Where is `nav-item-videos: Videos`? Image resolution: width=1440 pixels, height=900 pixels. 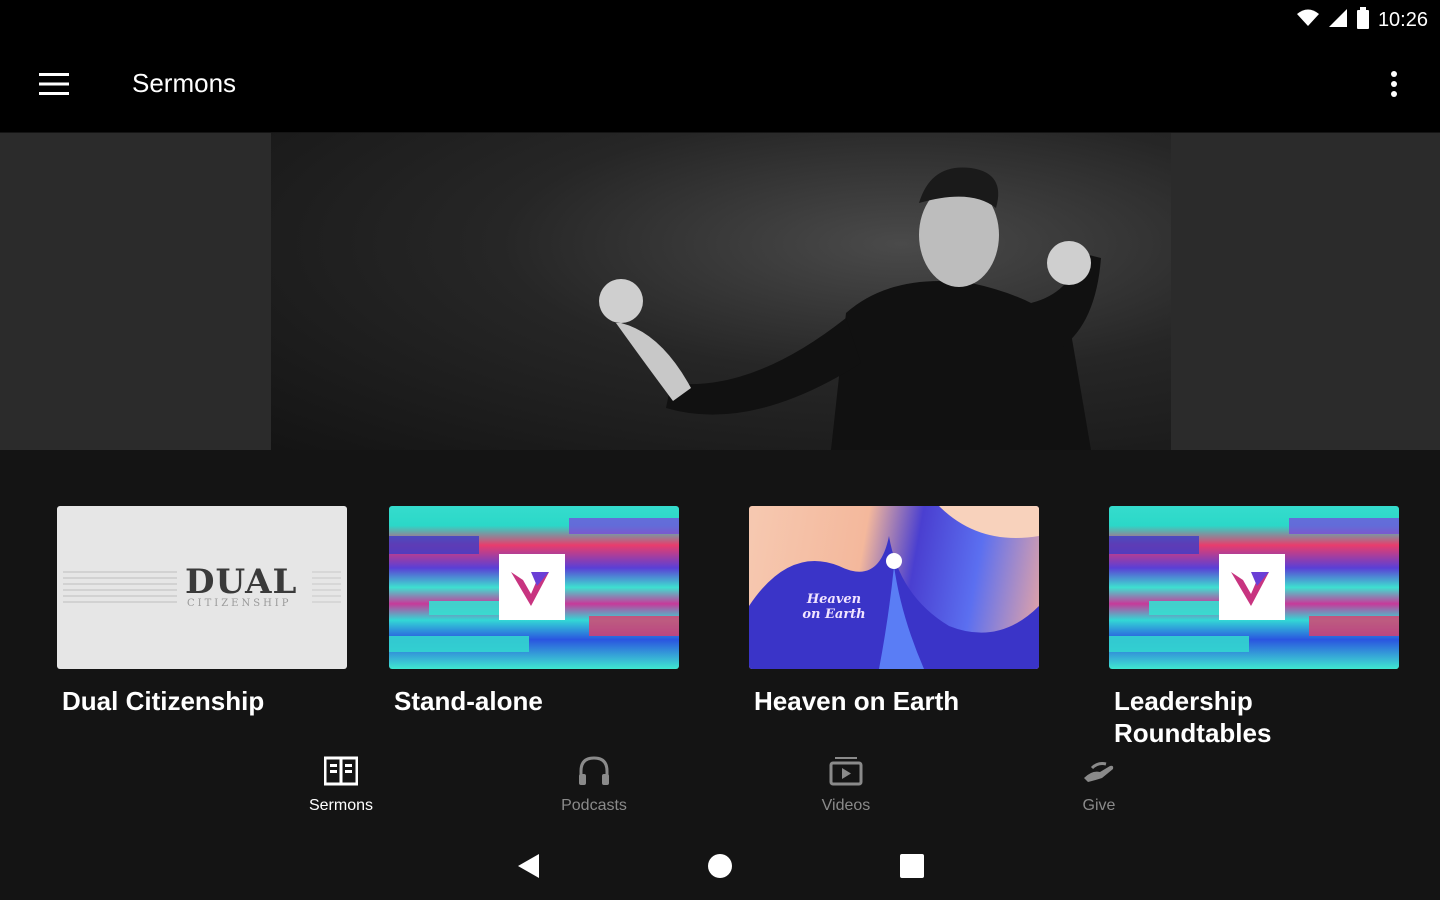
nav-item-videos: Videos is located at coordinates (846, 792).